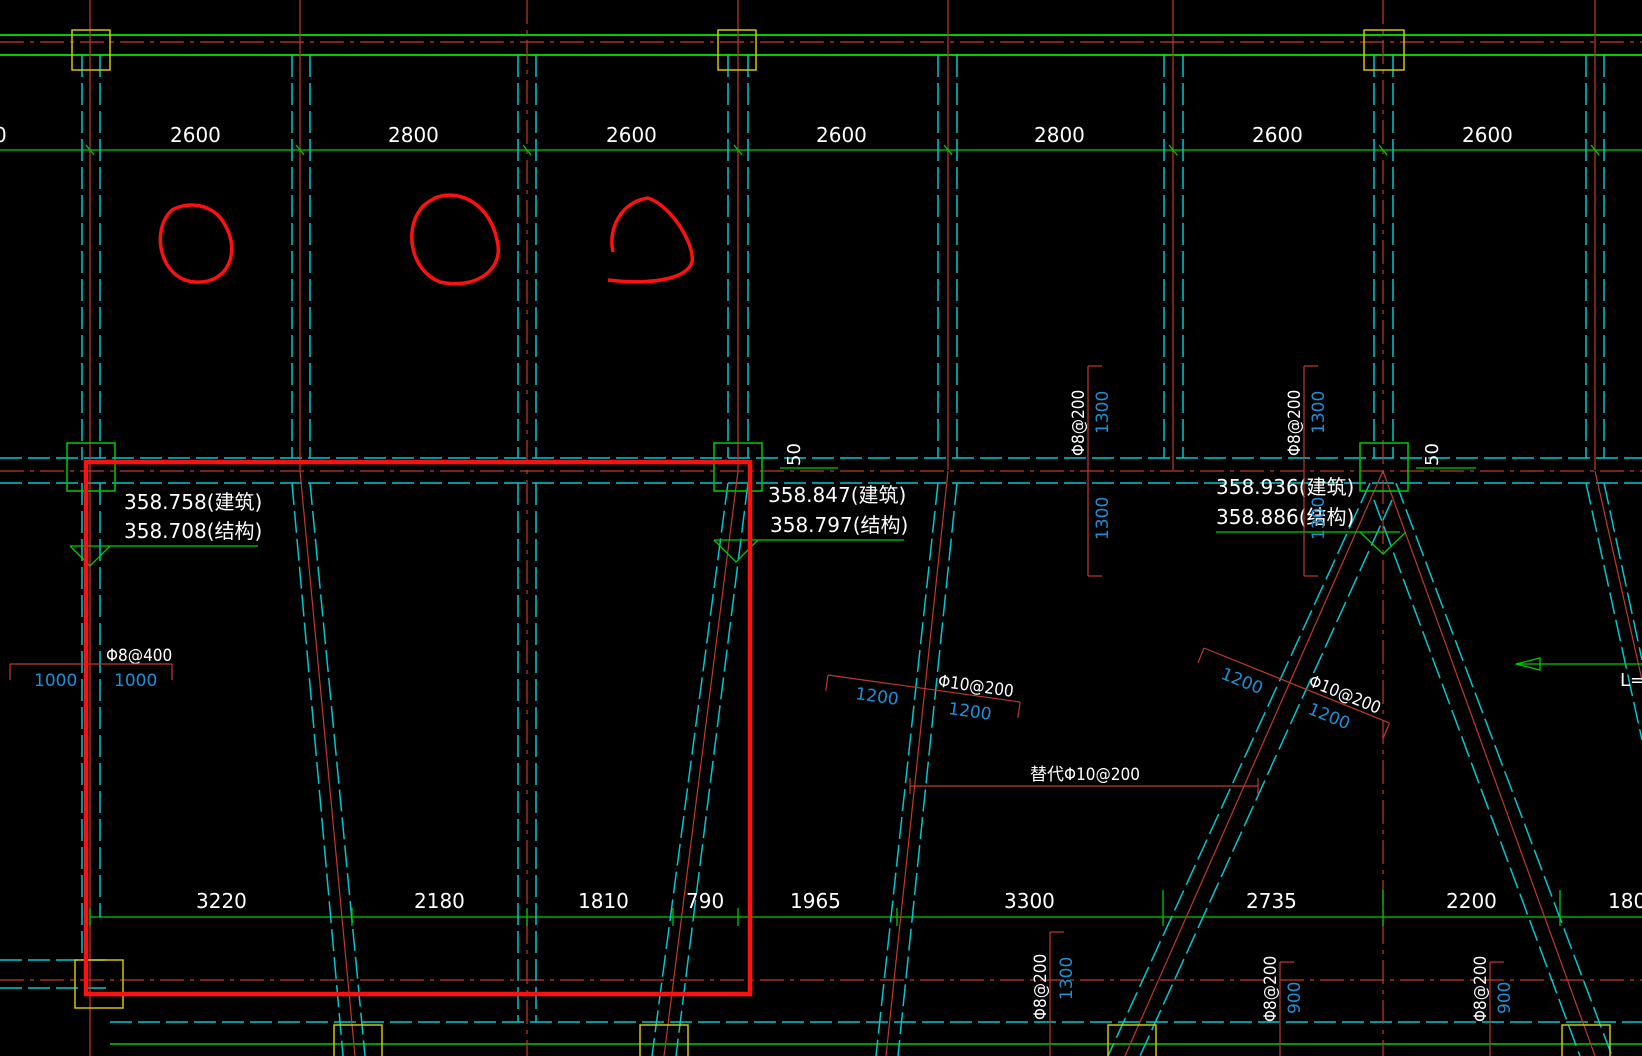 This screenshot has height=1056, width=1642. Describe the element at coordinates (1271, 989) in the screenshot. I see `rebar-bot-v2-spec: Φ8@200` at that location.